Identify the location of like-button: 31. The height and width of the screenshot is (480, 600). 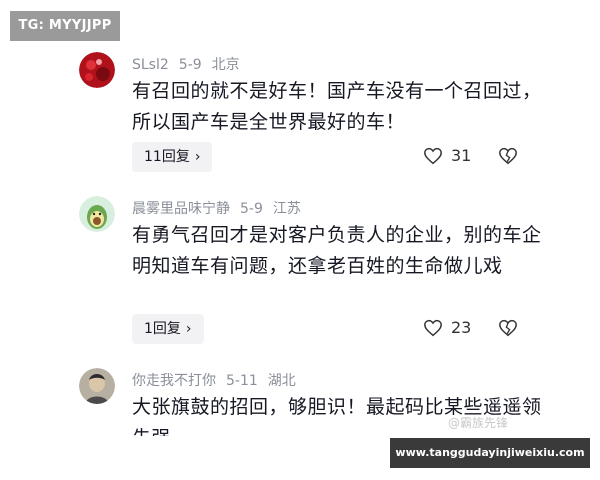
(447, 155).